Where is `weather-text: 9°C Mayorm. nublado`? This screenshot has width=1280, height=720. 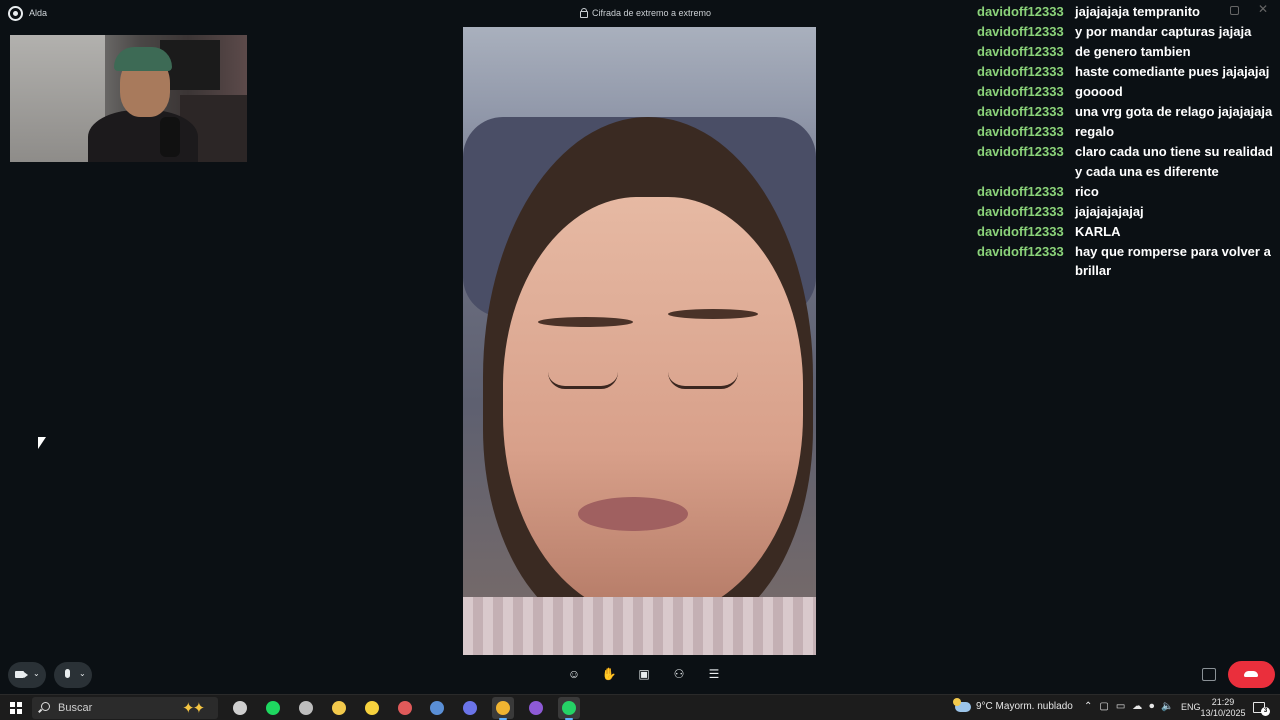
weather-text: 9°C Mayorm. nublado is located at coordinates (1024, 706).